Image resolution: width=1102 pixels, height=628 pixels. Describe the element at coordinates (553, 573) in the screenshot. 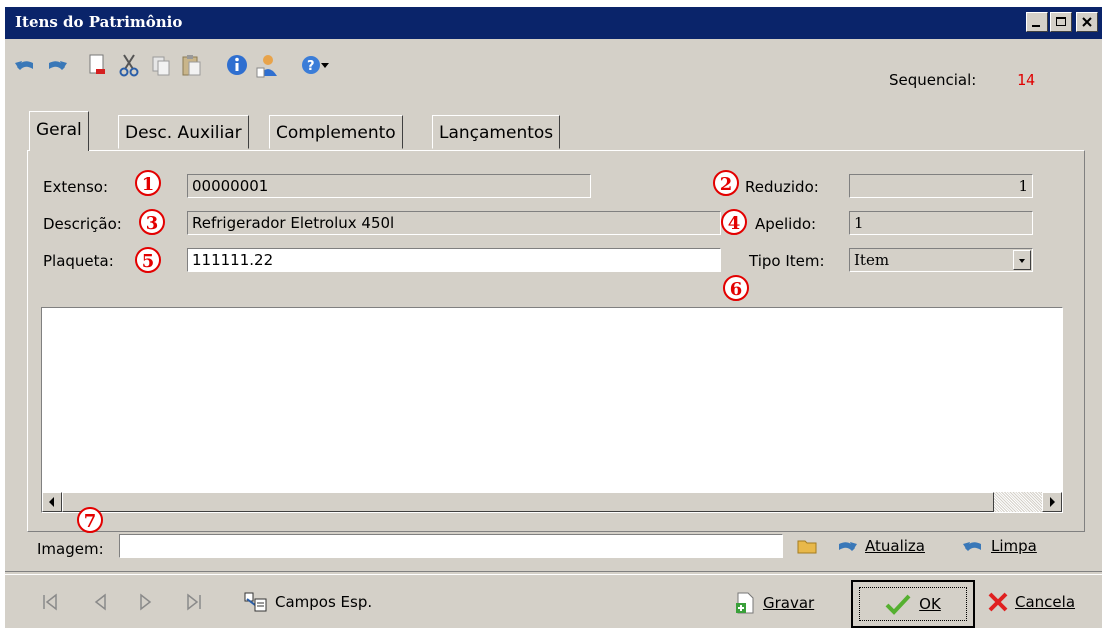

I see `footer-divider` at that location.